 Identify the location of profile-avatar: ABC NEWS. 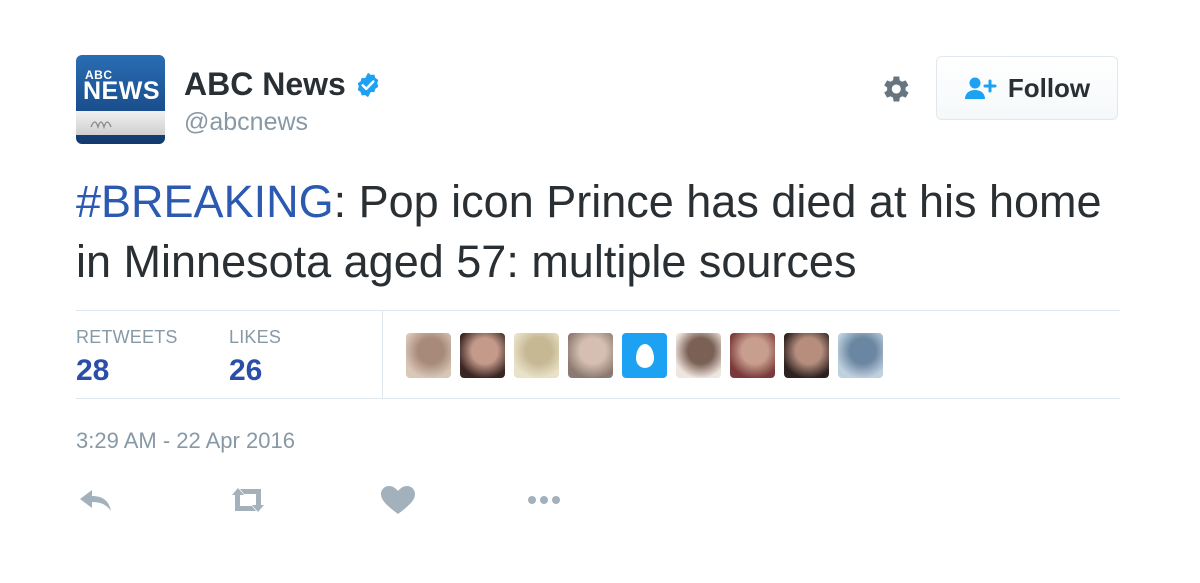
(120, 99).